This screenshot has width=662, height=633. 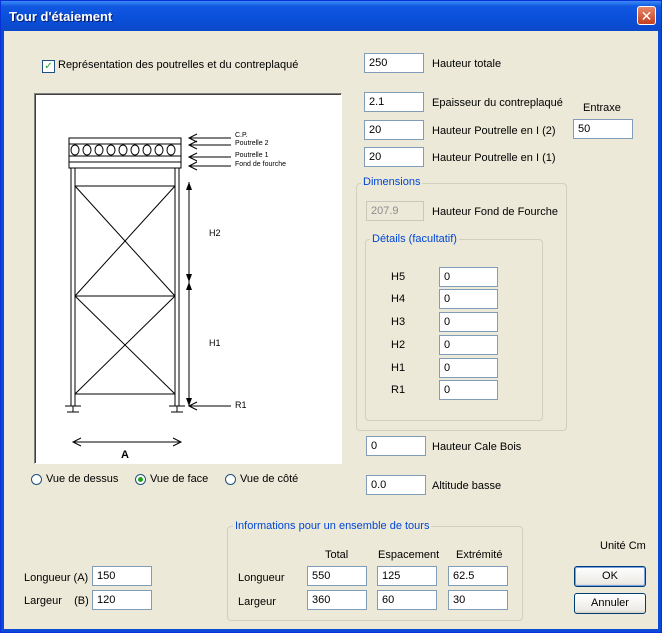 What do you see at coordinates (331, 16) in the screenshot?
I see `title-bar: Tour d'étaiement ✕` at bounding box center [331, 16].